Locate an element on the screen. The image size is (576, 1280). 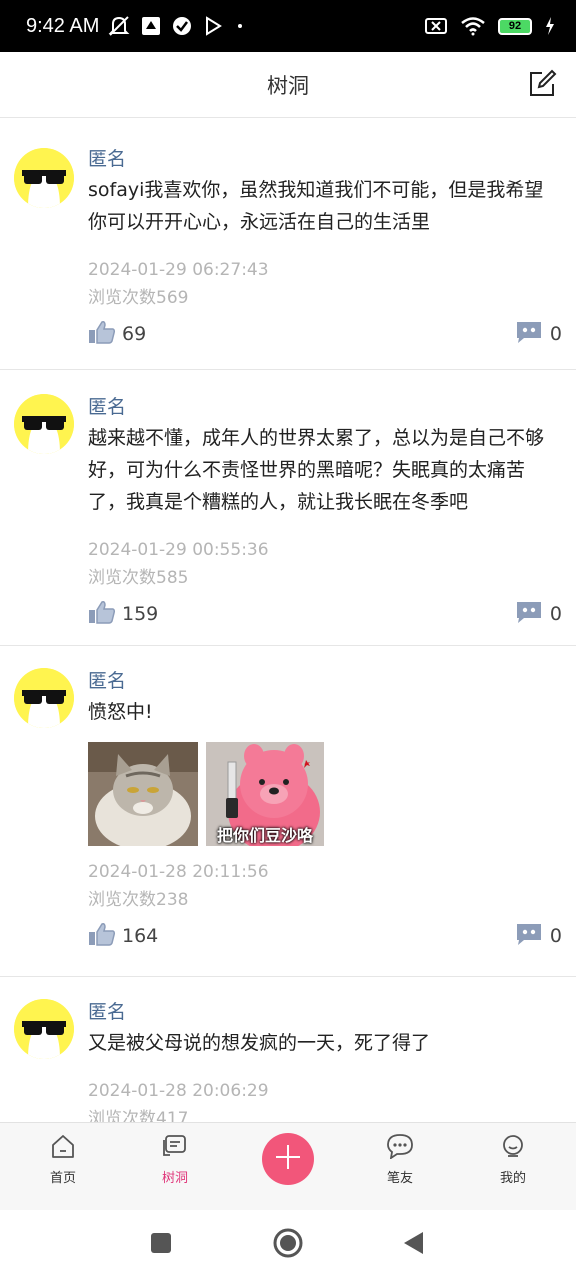
tab-tree-hole: 树洞 is located at coordinates (175, 1159).